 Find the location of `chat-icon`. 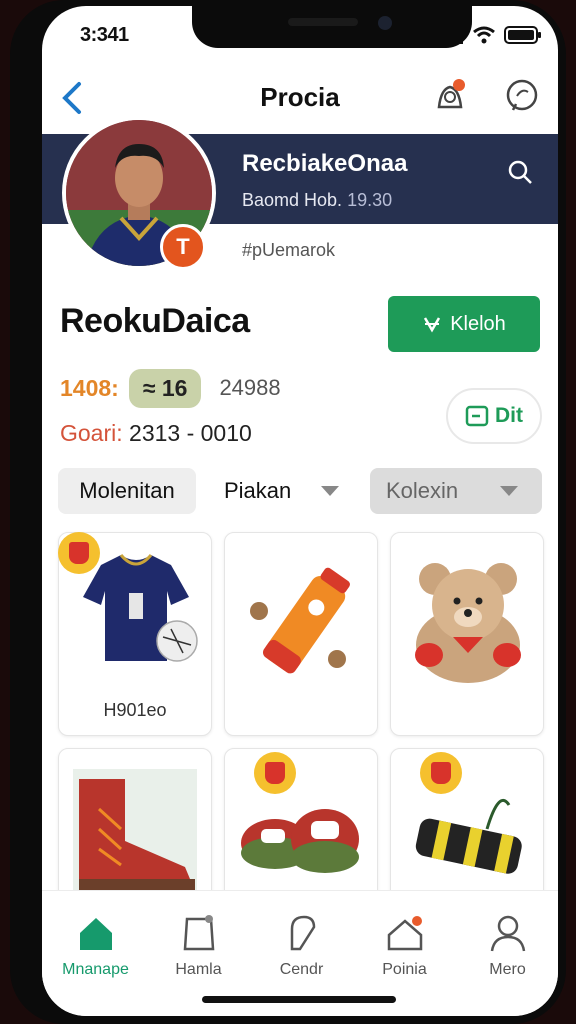

chat-icon is located at coordinates (522, 95).